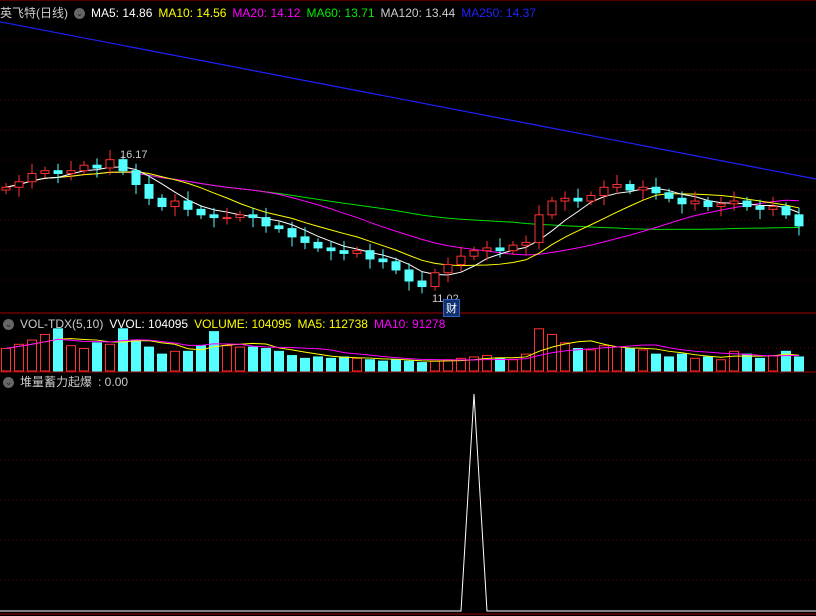 The width and height of the screenshot is (816, 616). Describe the element at coordinates (192, 13) in the screenshot. I see `ma10-label: MA10: 14.56` at that location.